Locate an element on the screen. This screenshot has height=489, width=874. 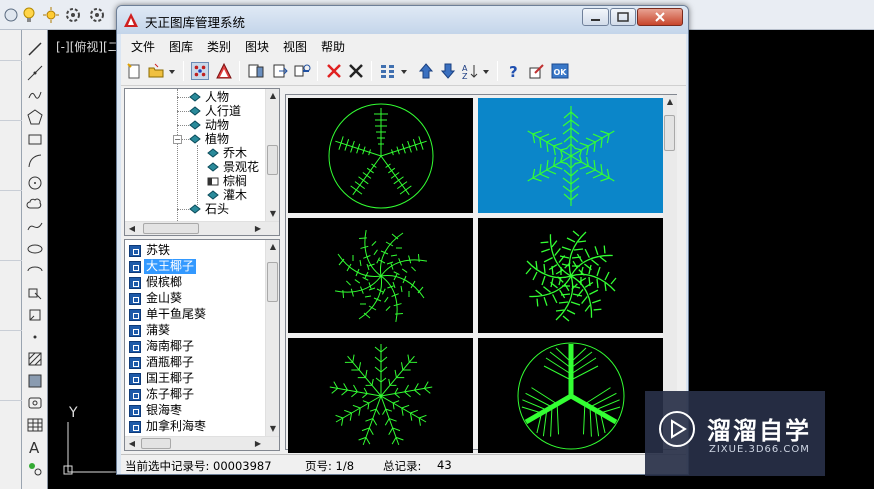
new-icon is located at coordinates (134, 71).